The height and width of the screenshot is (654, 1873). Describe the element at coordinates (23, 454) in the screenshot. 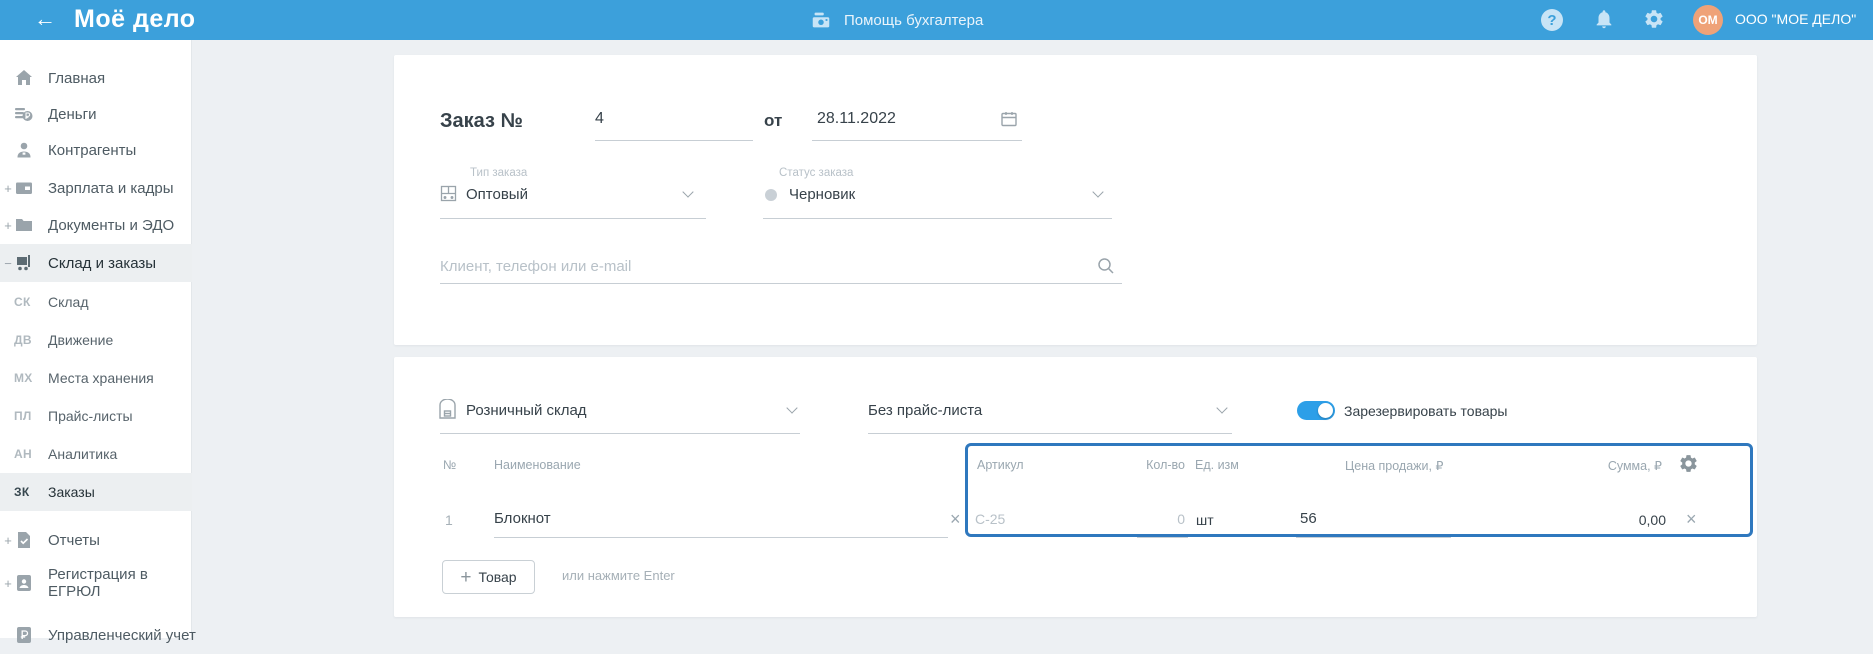

I see `subitem-code: АН` at that location.